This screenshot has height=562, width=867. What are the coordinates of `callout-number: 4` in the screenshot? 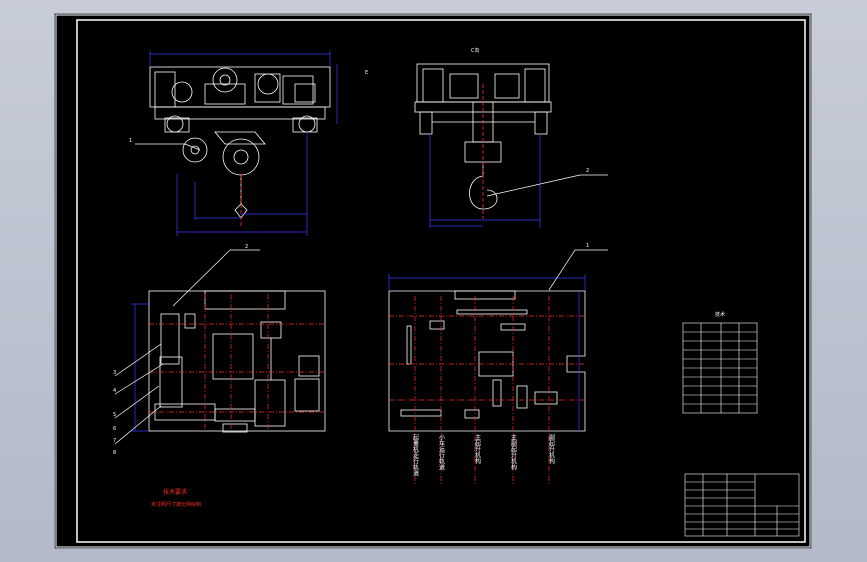 It's located at (114, 391).